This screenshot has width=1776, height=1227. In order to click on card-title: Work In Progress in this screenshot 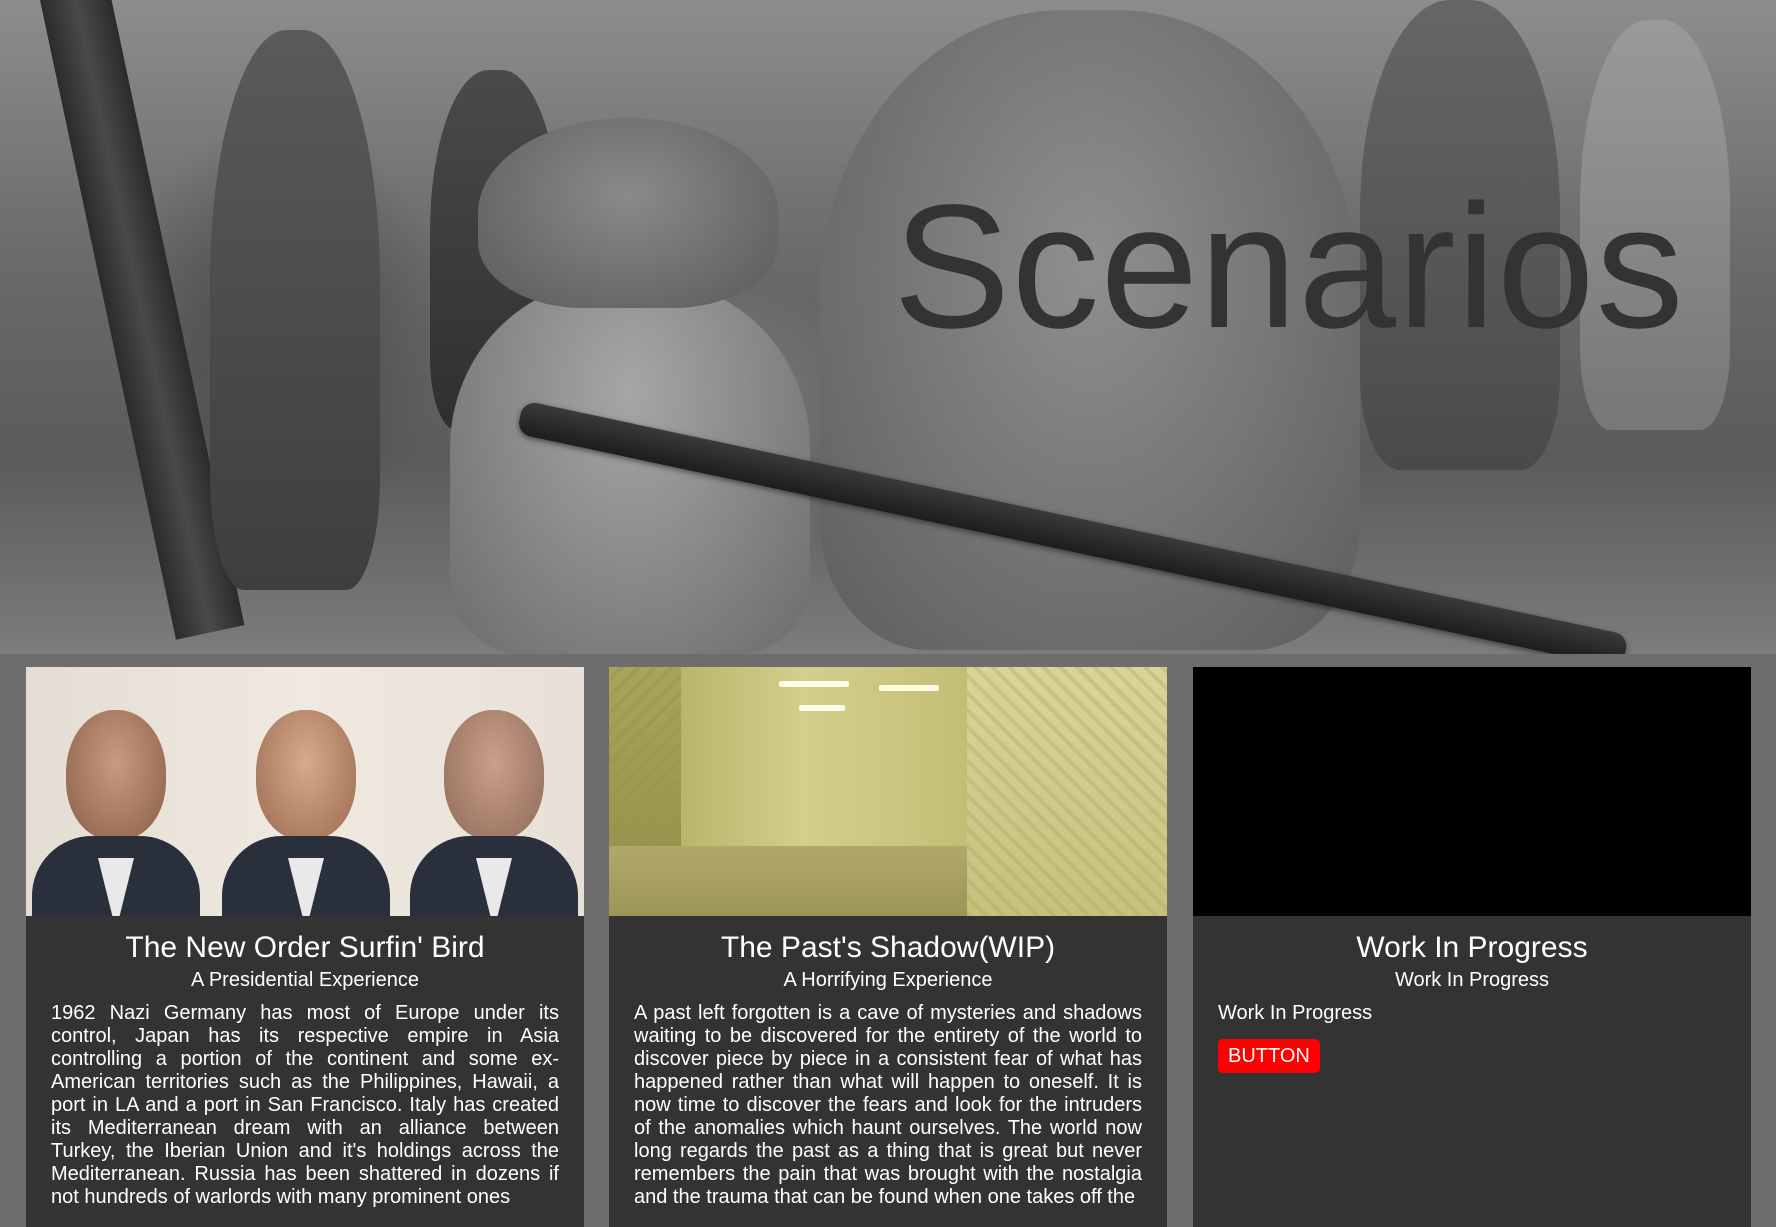, I will do `click(1472, 947)`.